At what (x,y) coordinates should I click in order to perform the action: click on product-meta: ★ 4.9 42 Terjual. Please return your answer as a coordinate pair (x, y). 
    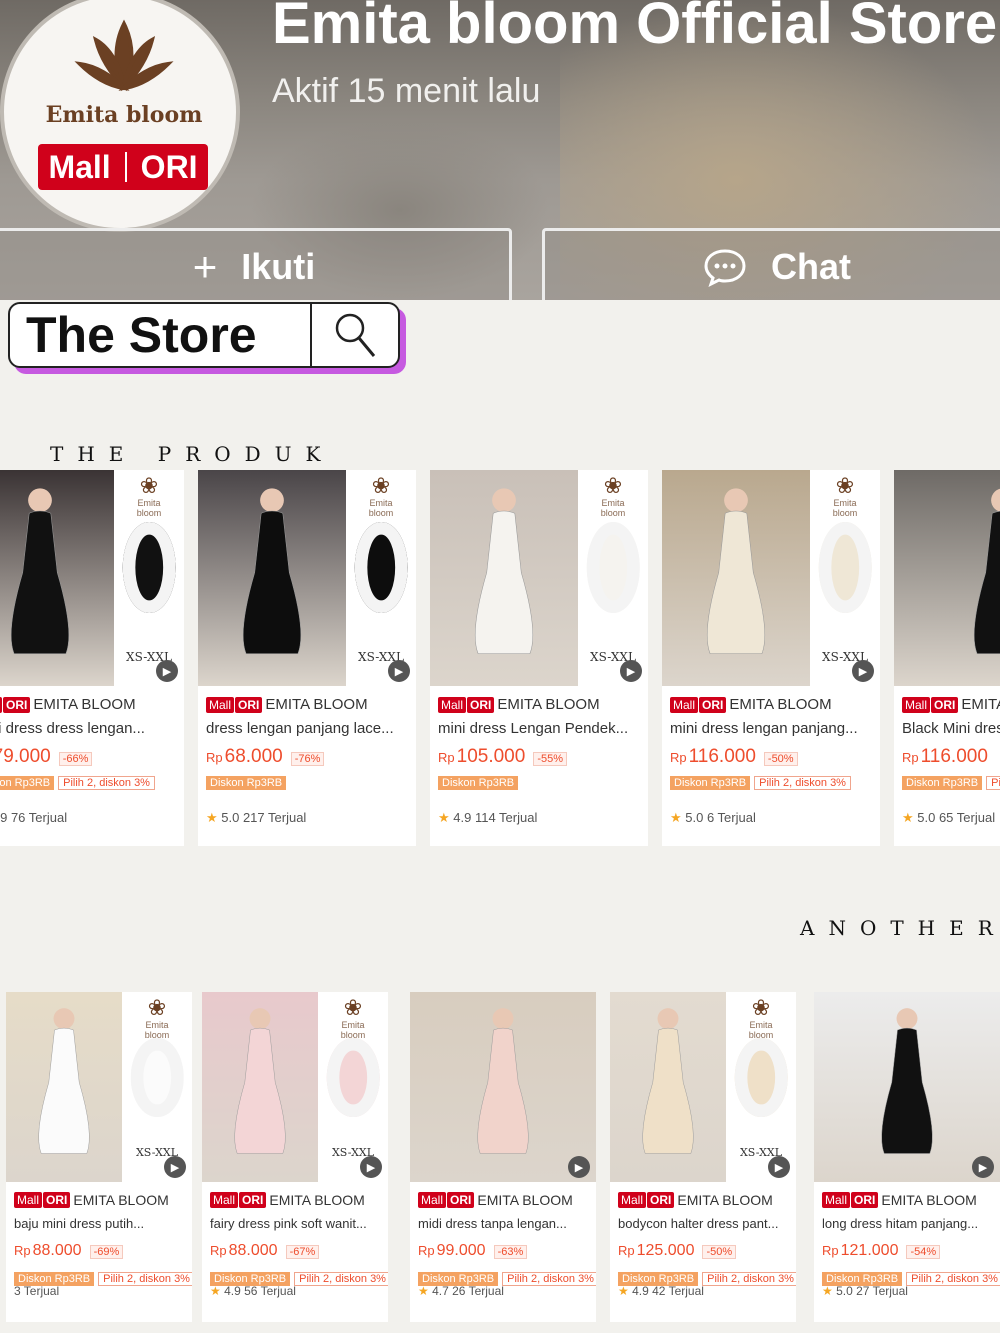
    Looking at the image, I should click on (661, 1291).